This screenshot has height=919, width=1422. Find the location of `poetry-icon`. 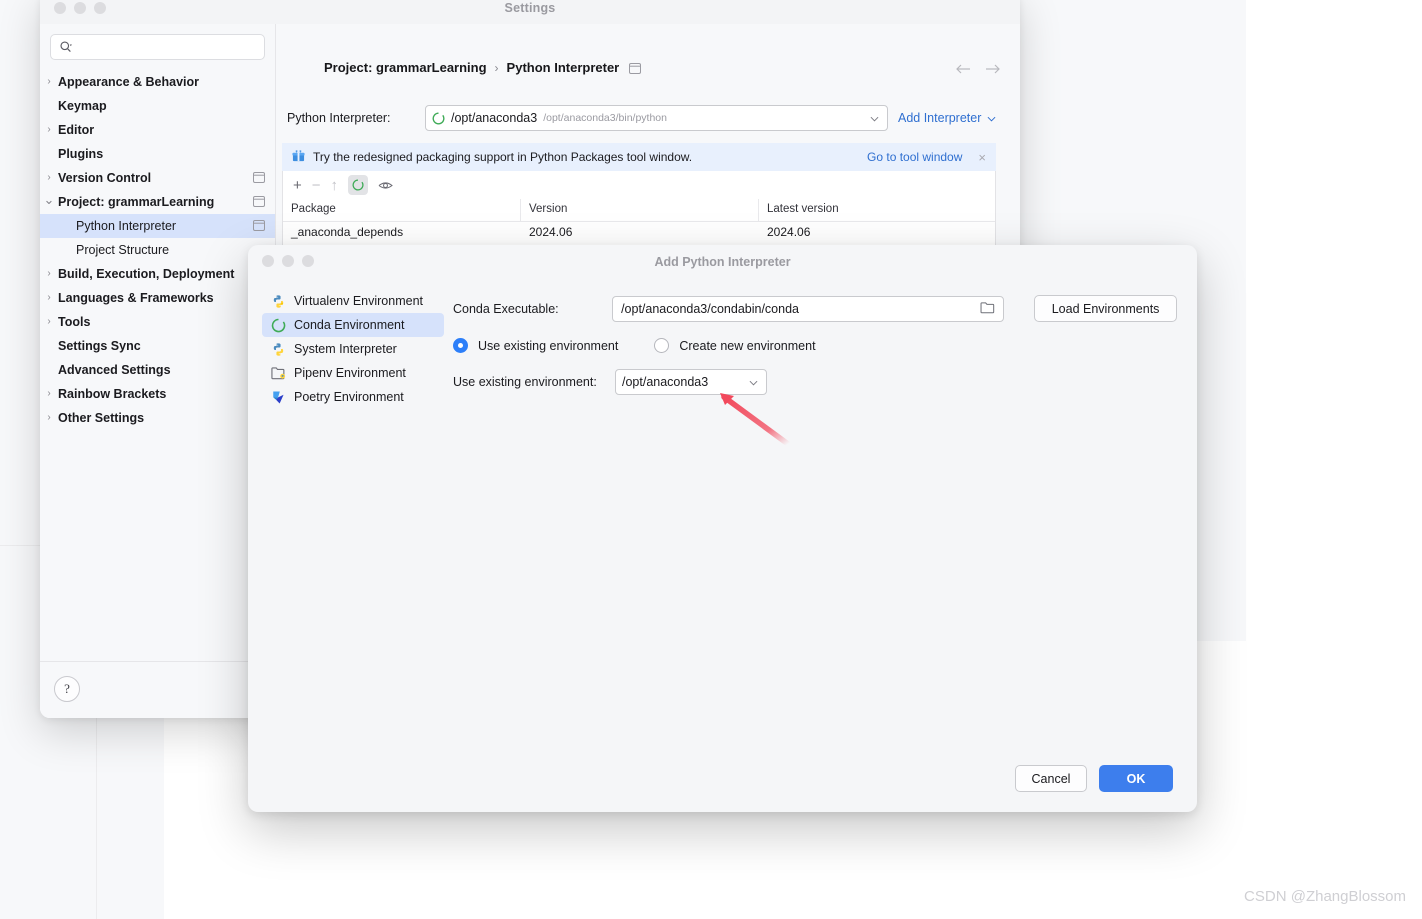

poetry-icon is located at coordinates (278, 397).